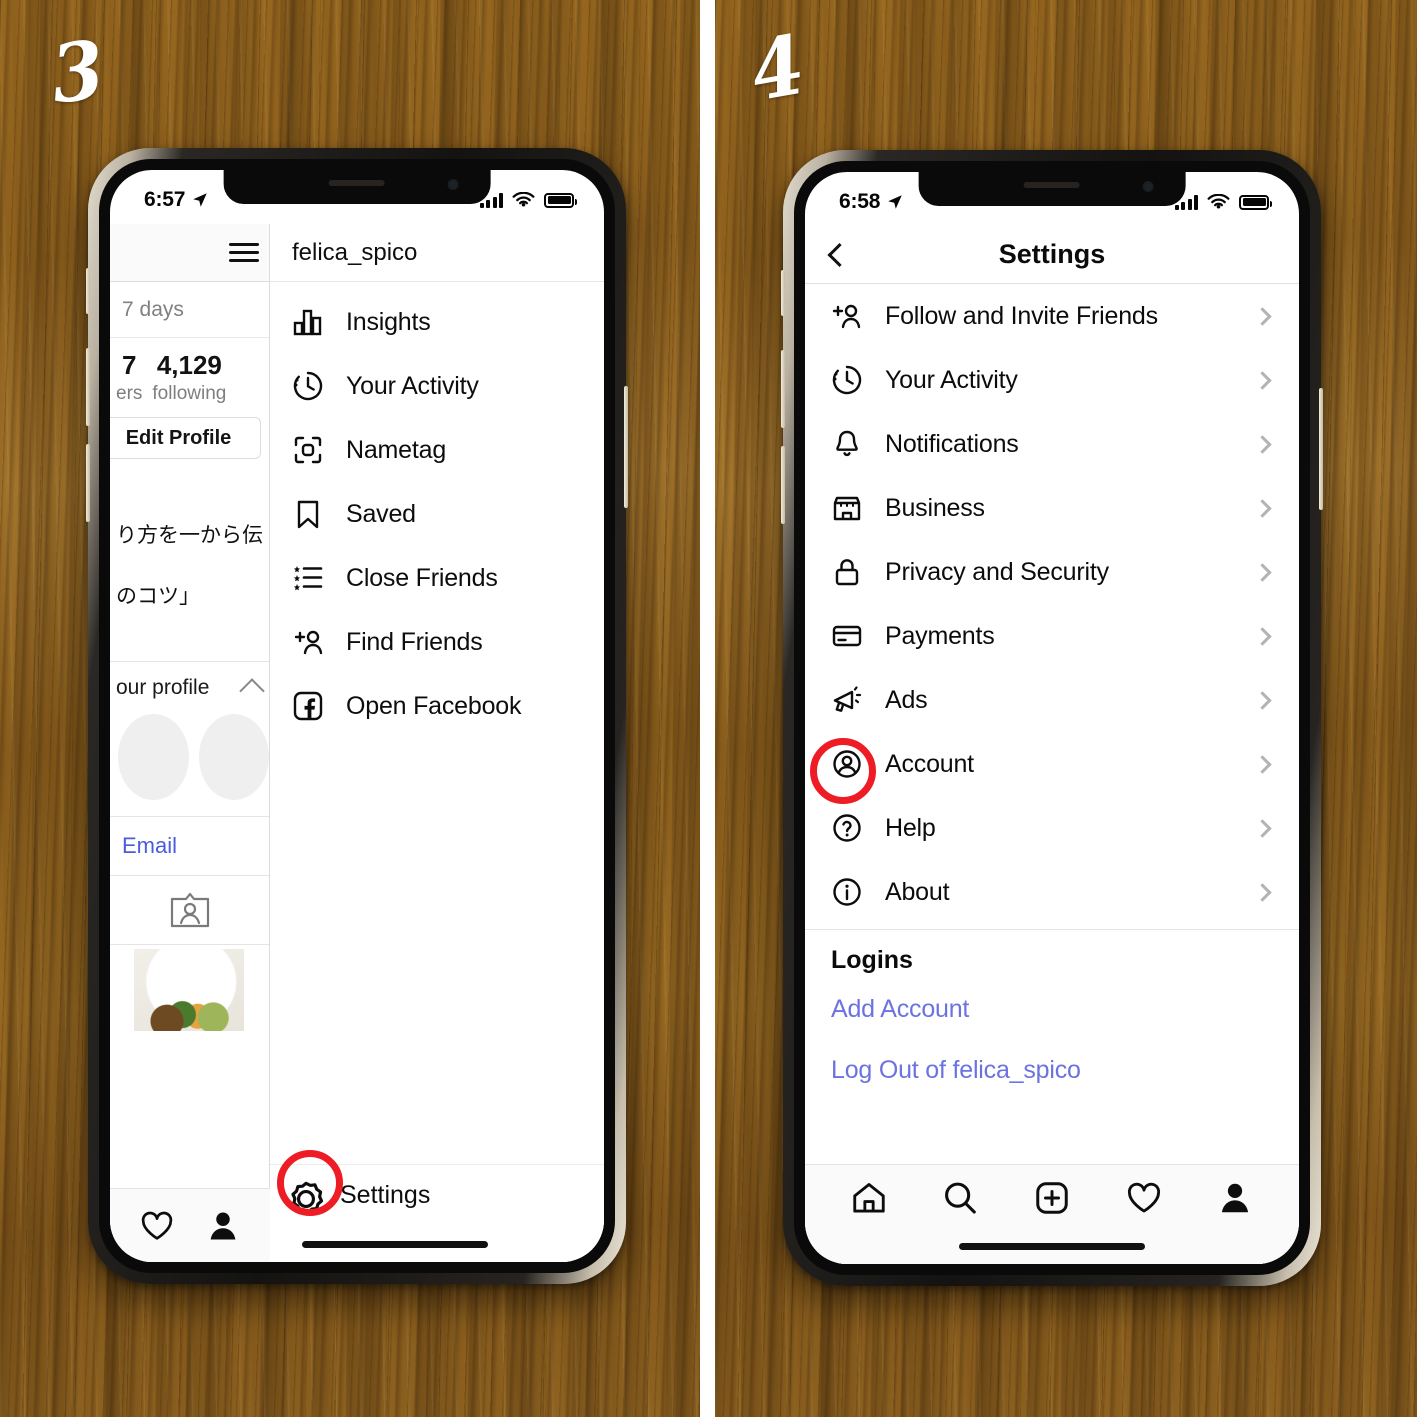  I want to click on settings-row-label: Help, so click(910, 827).